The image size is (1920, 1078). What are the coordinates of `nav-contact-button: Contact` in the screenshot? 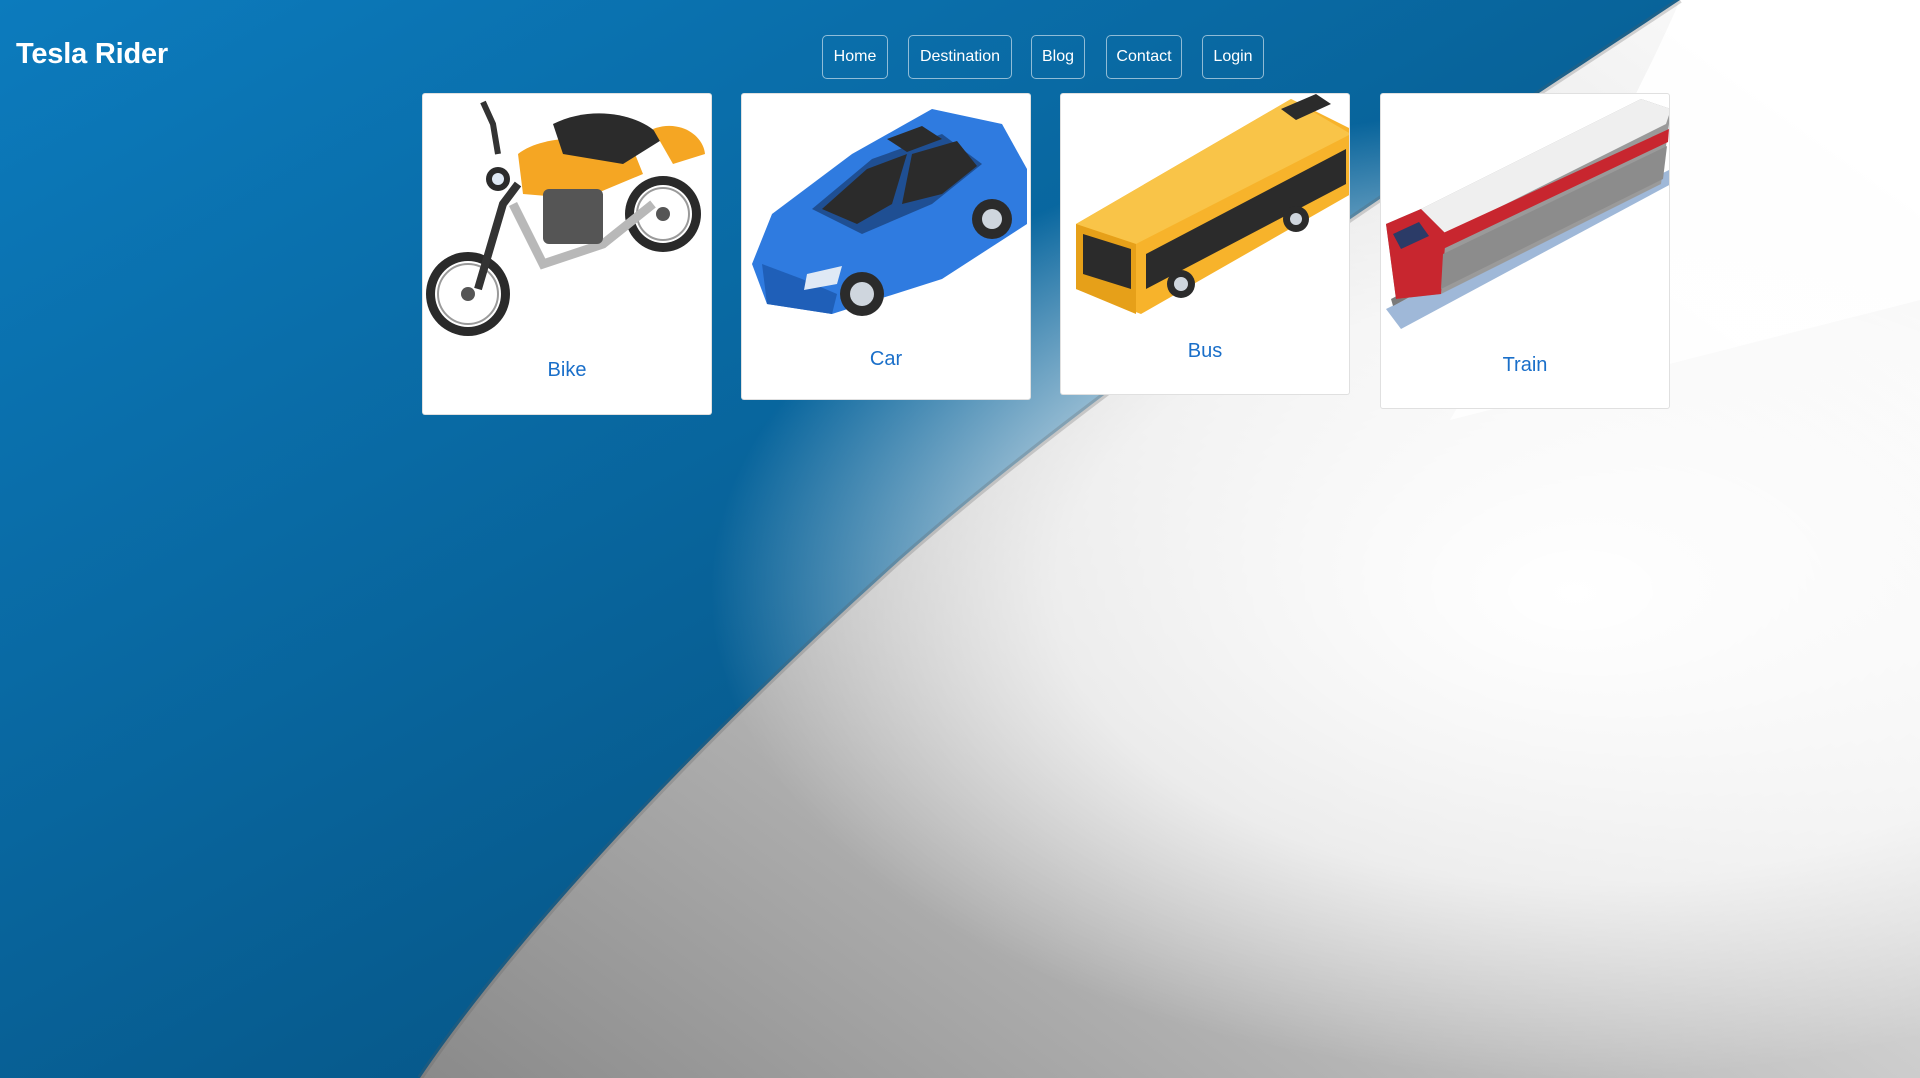 It's located at (1144, 57).